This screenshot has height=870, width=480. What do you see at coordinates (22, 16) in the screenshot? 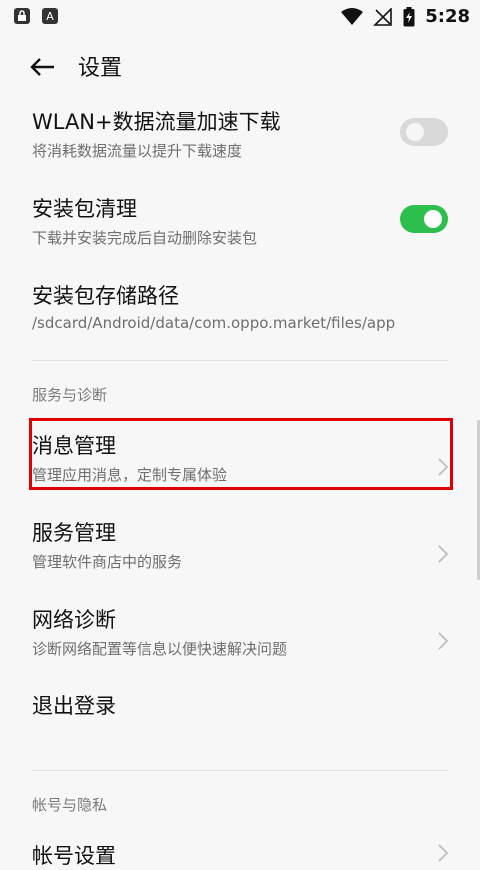
I see `lock-icon` at bounding box center [22, 16].